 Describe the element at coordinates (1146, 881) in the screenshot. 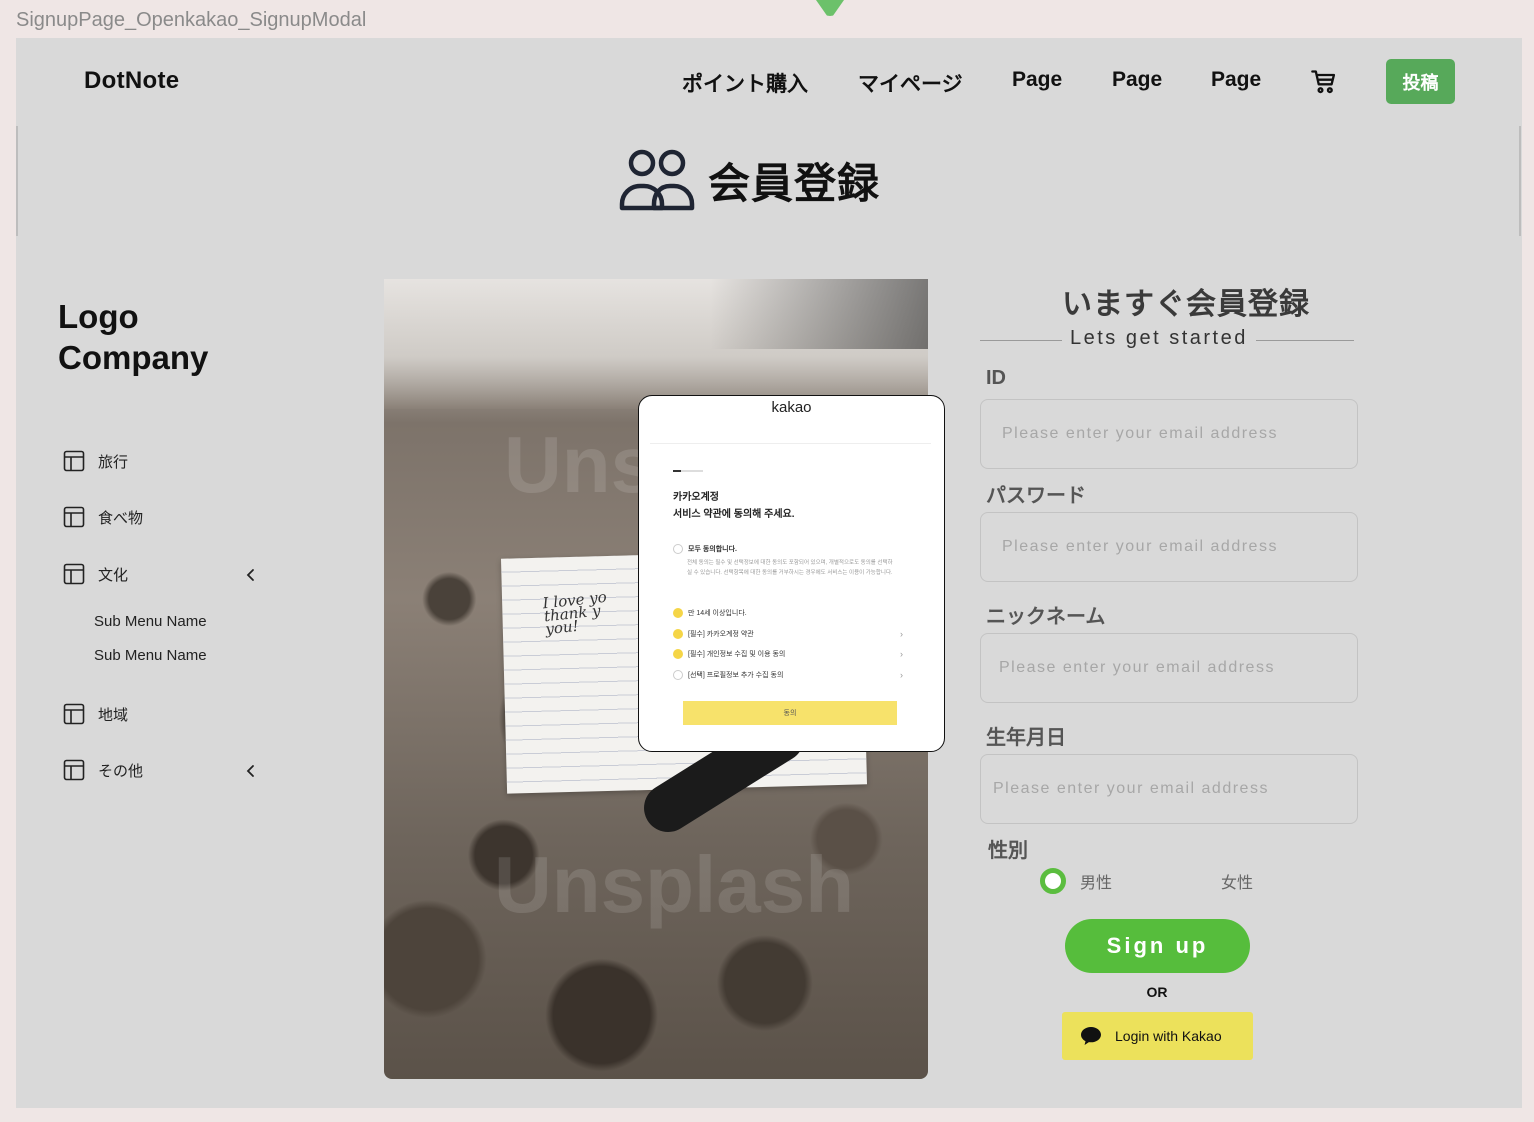

I see `gender-radio-group: 男性 女性` at that location.